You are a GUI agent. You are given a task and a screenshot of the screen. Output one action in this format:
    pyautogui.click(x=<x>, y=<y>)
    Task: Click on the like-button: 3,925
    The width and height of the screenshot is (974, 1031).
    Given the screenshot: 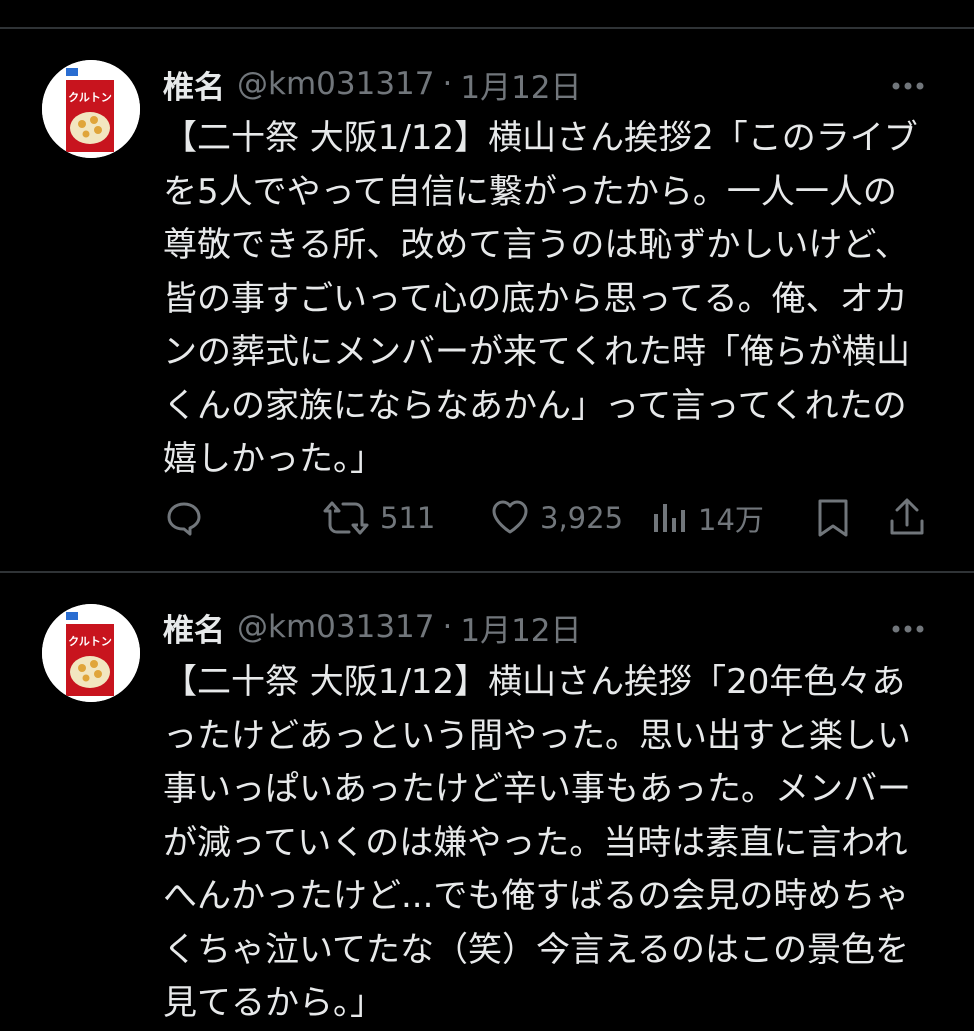 What is the action you would take?
    pyautogui.click(x=556, y=518)
    